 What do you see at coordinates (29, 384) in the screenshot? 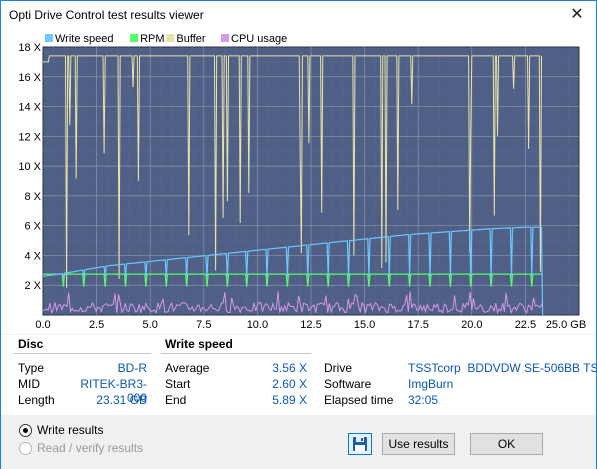
I see `disc-mid-label: MID` at bounding box center [29, 384].